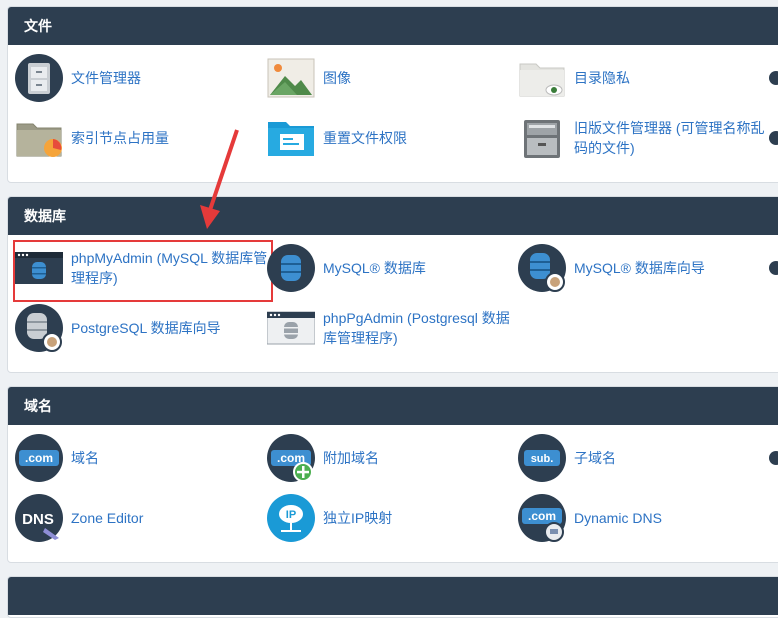 Image resolution: width=778 pixels, height=618 pixels. What do you see at coordinates (39, 78) in the screenshot?
I see `file-cabinet-icon` at bounding box center [39, 78].